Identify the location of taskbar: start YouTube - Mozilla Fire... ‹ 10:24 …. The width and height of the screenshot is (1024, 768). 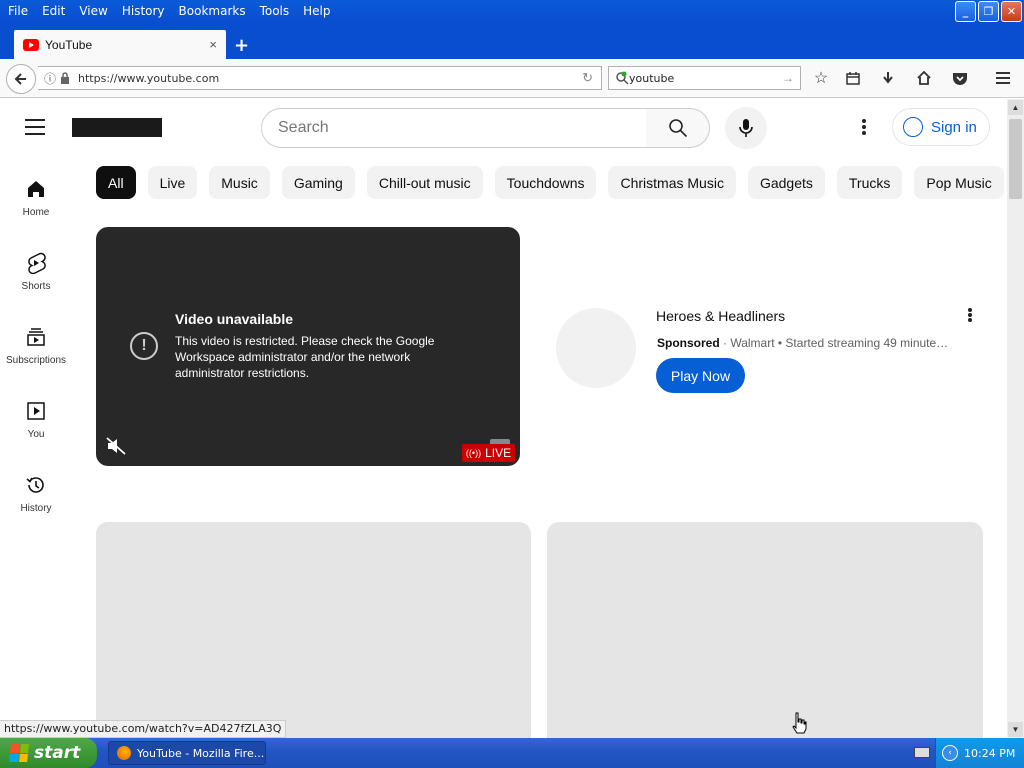
(512, 753).